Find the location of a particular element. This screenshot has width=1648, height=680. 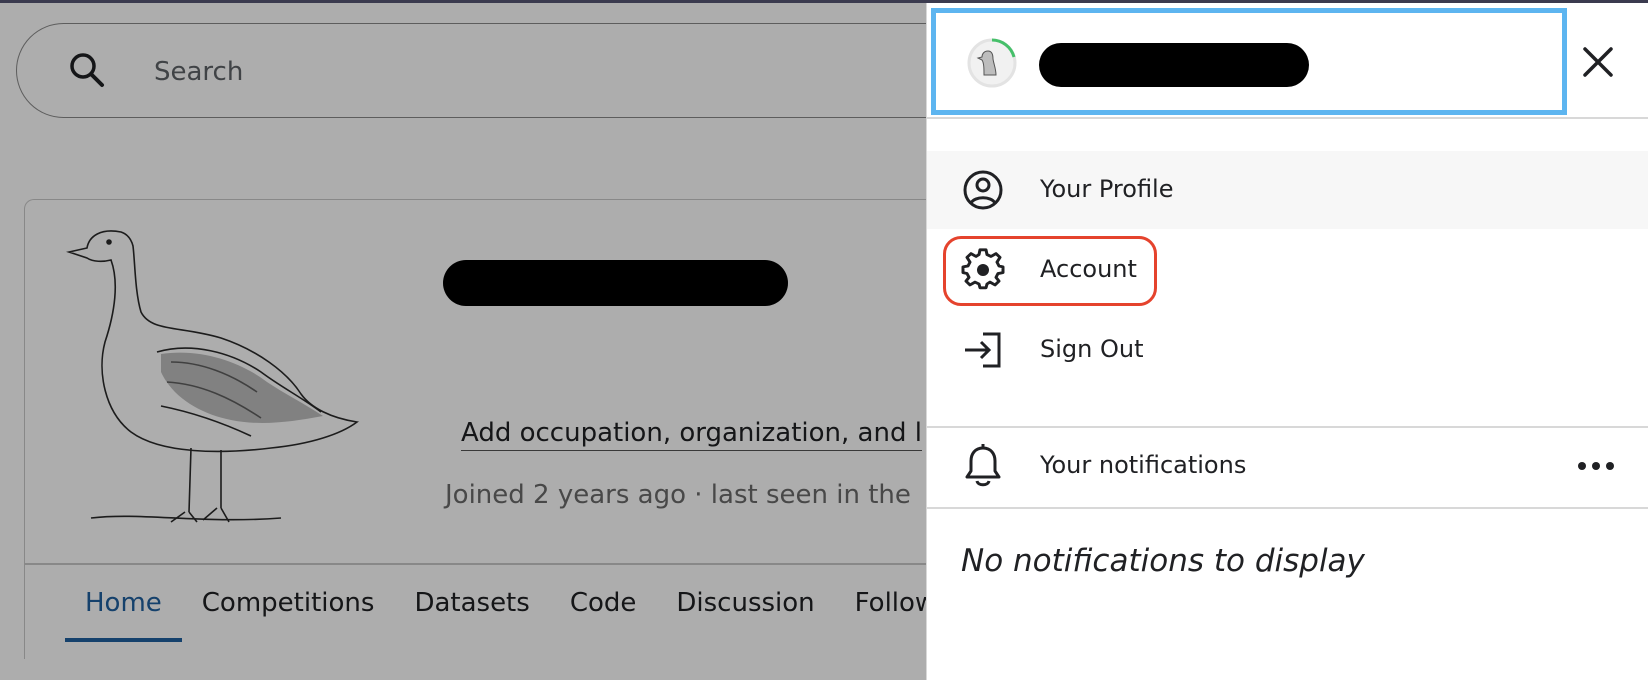

empty-notifications-message: No notifications to display is located at coordinates (1163, 561).